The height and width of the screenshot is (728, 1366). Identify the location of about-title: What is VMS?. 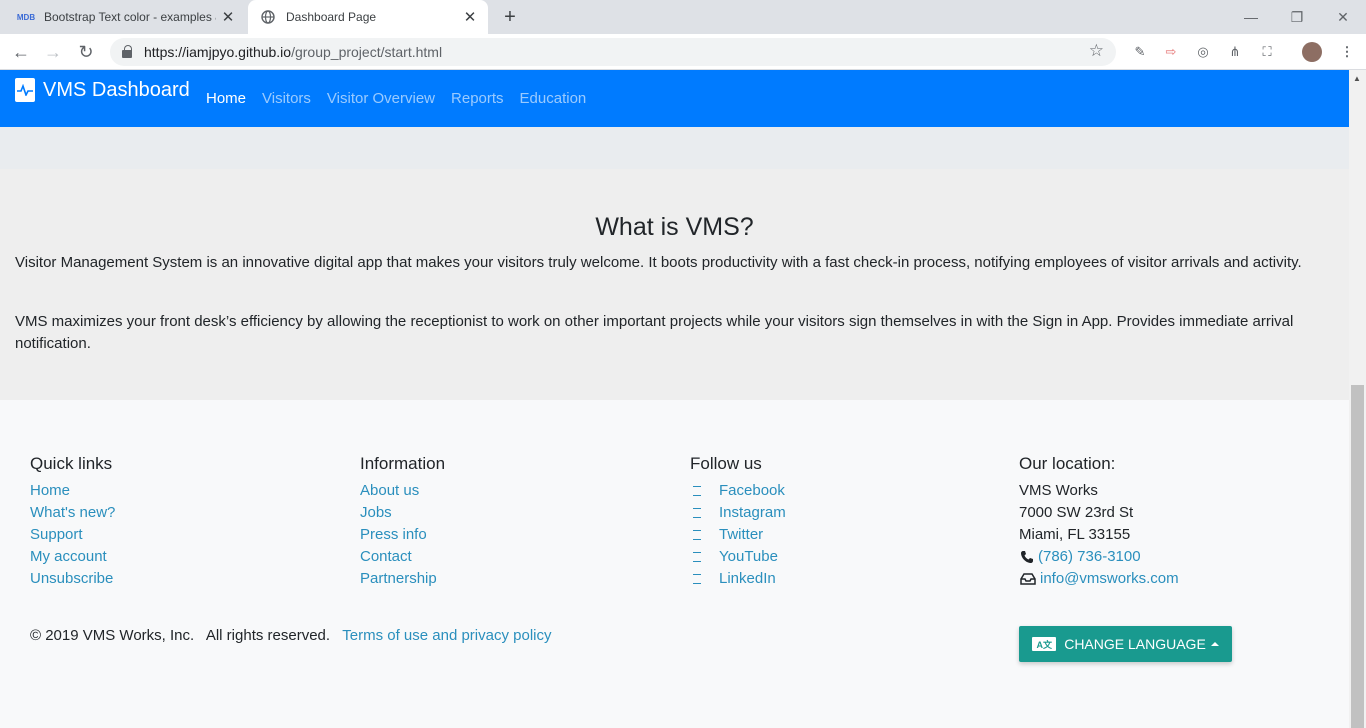
(674, 227).